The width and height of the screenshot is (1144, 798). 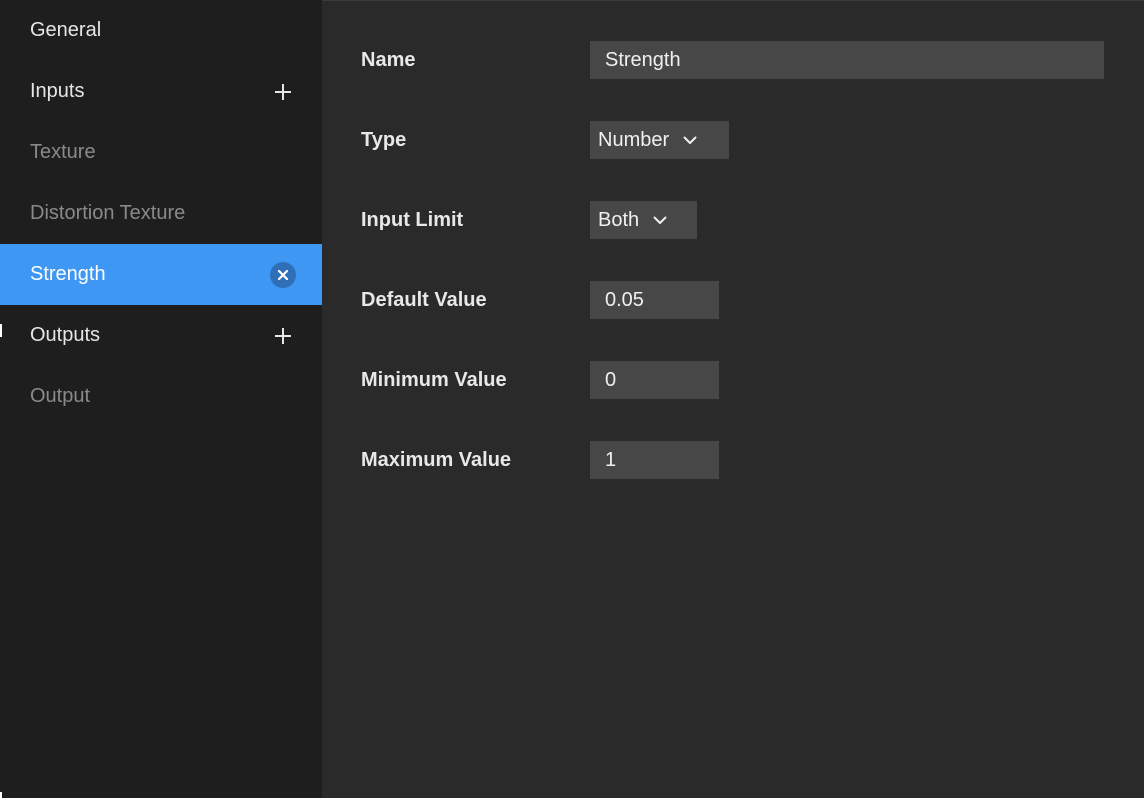 I want to click on sidebar-item-general: General, so click(x=161, y=30).